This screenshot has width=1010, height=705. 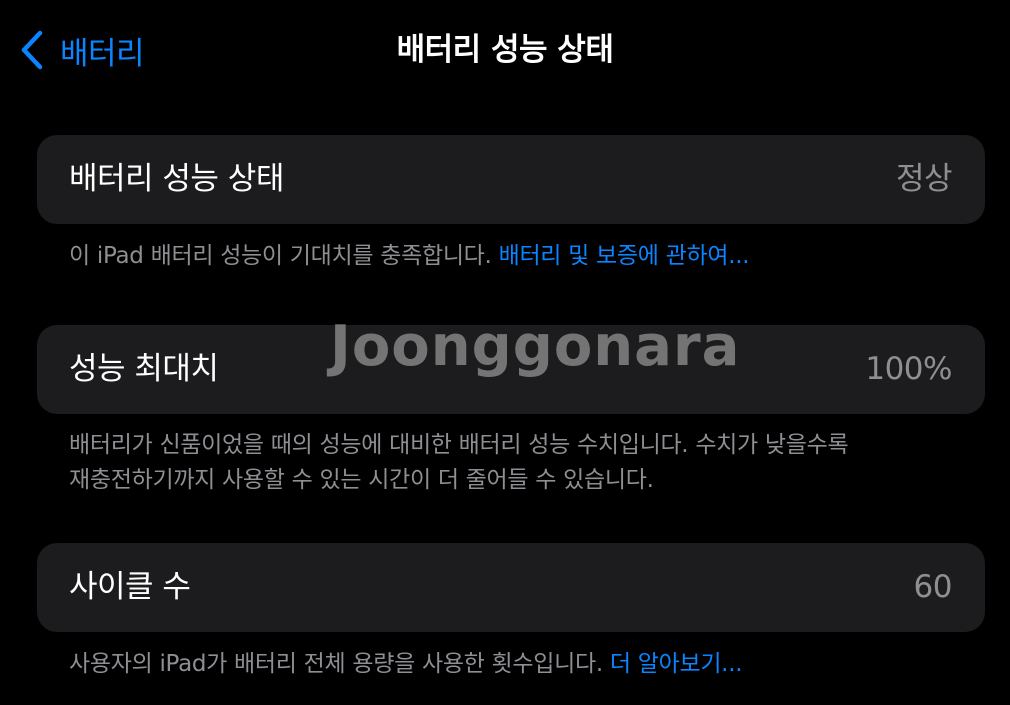 What do you see at coordinates (511, 369) in the screenshot?
I see `maximum-capacity-row: 성능 최대치 100%` at bounding box center [511, 369].